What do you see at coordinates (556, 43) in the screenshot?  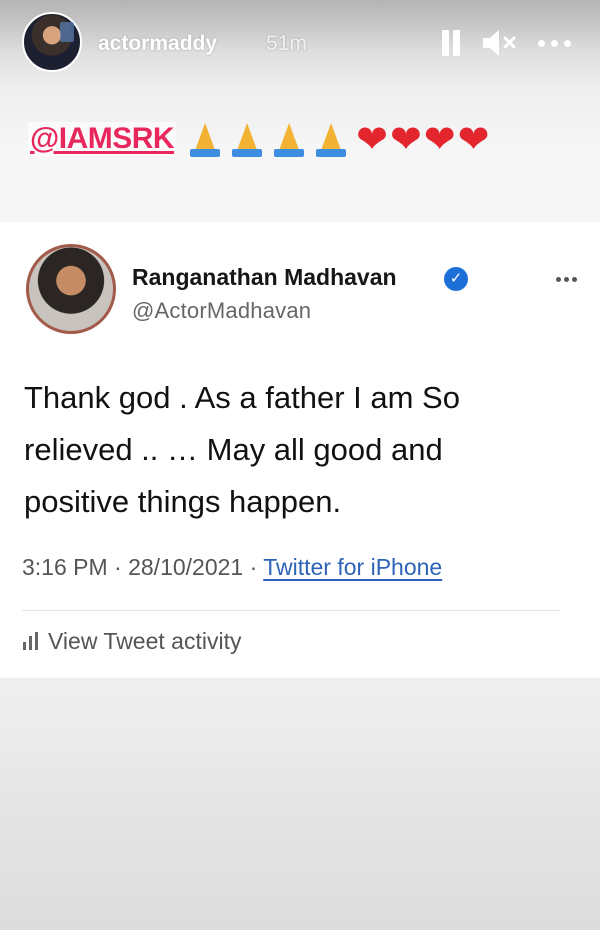 I see `more-icon` at bounding box center [556, 43].